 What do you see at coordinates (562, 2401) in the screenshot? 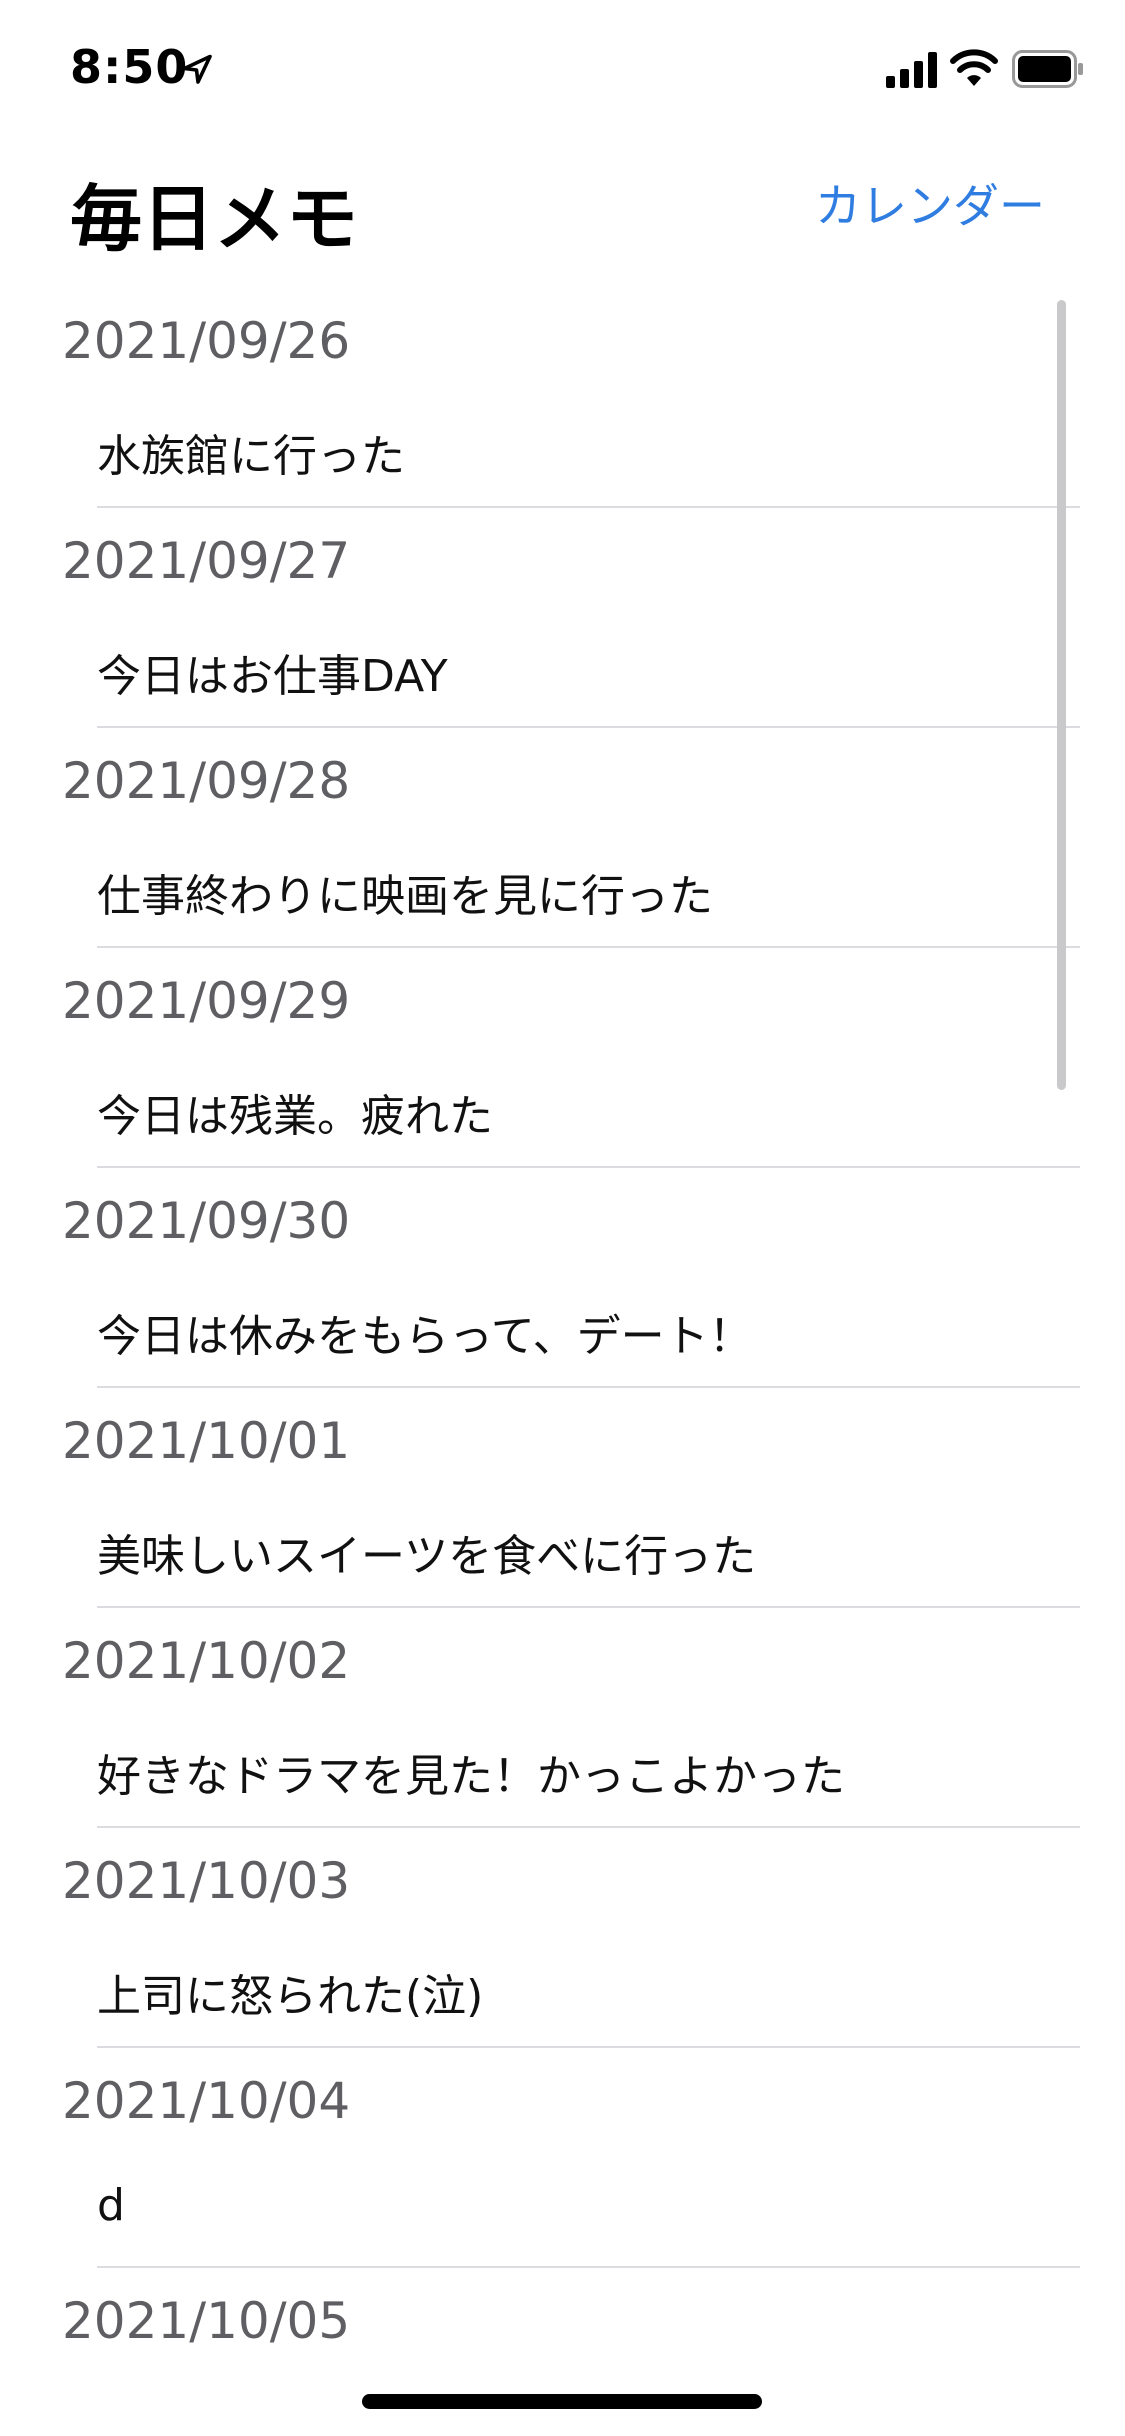
I see `home-indicator` at bounding box center [562, 2401].